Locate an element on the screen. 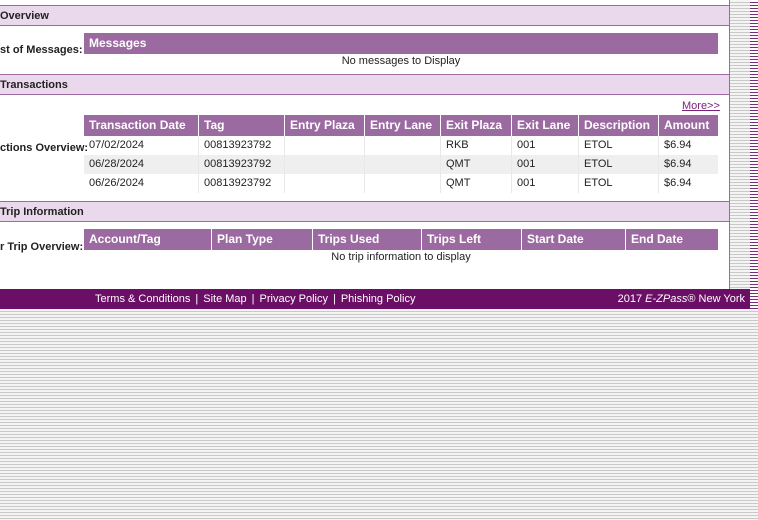 The image size is (758, 520). col-trips-left: Trips Left is located at coordinates (471, 239).